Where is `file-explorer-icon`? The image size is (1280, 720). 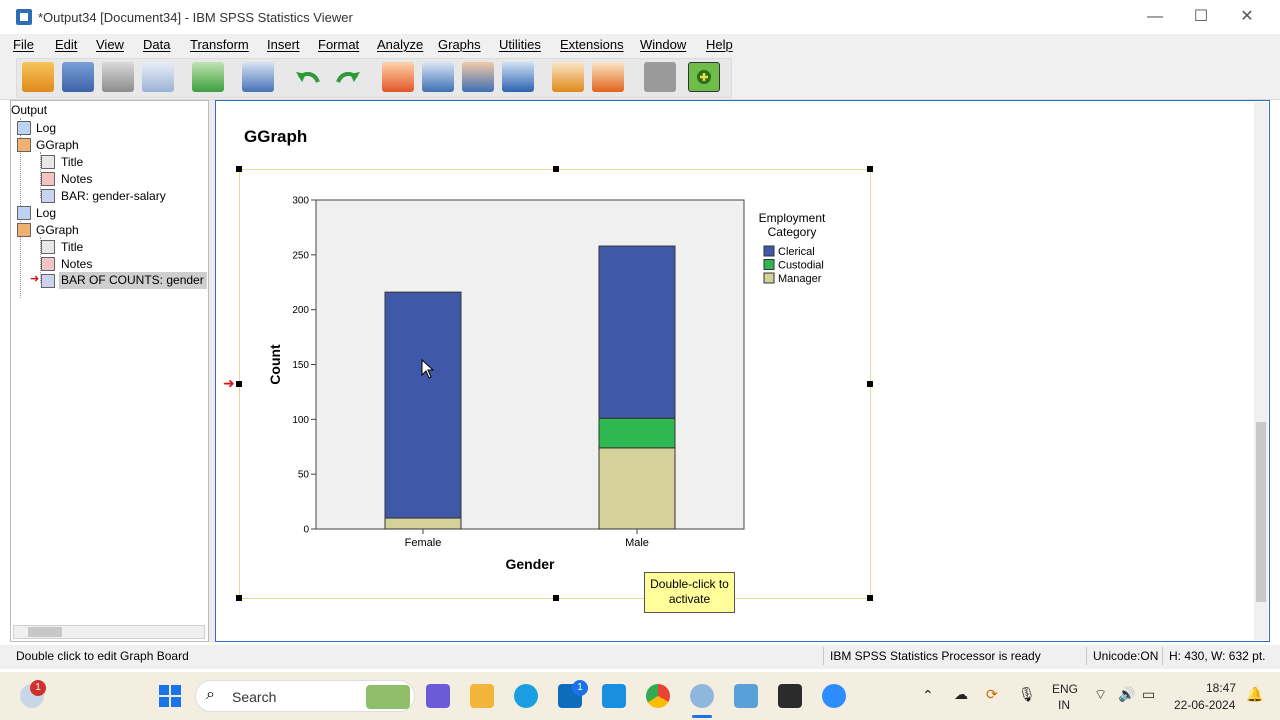
file-explorer-icon is located at coordinates (482, 696).